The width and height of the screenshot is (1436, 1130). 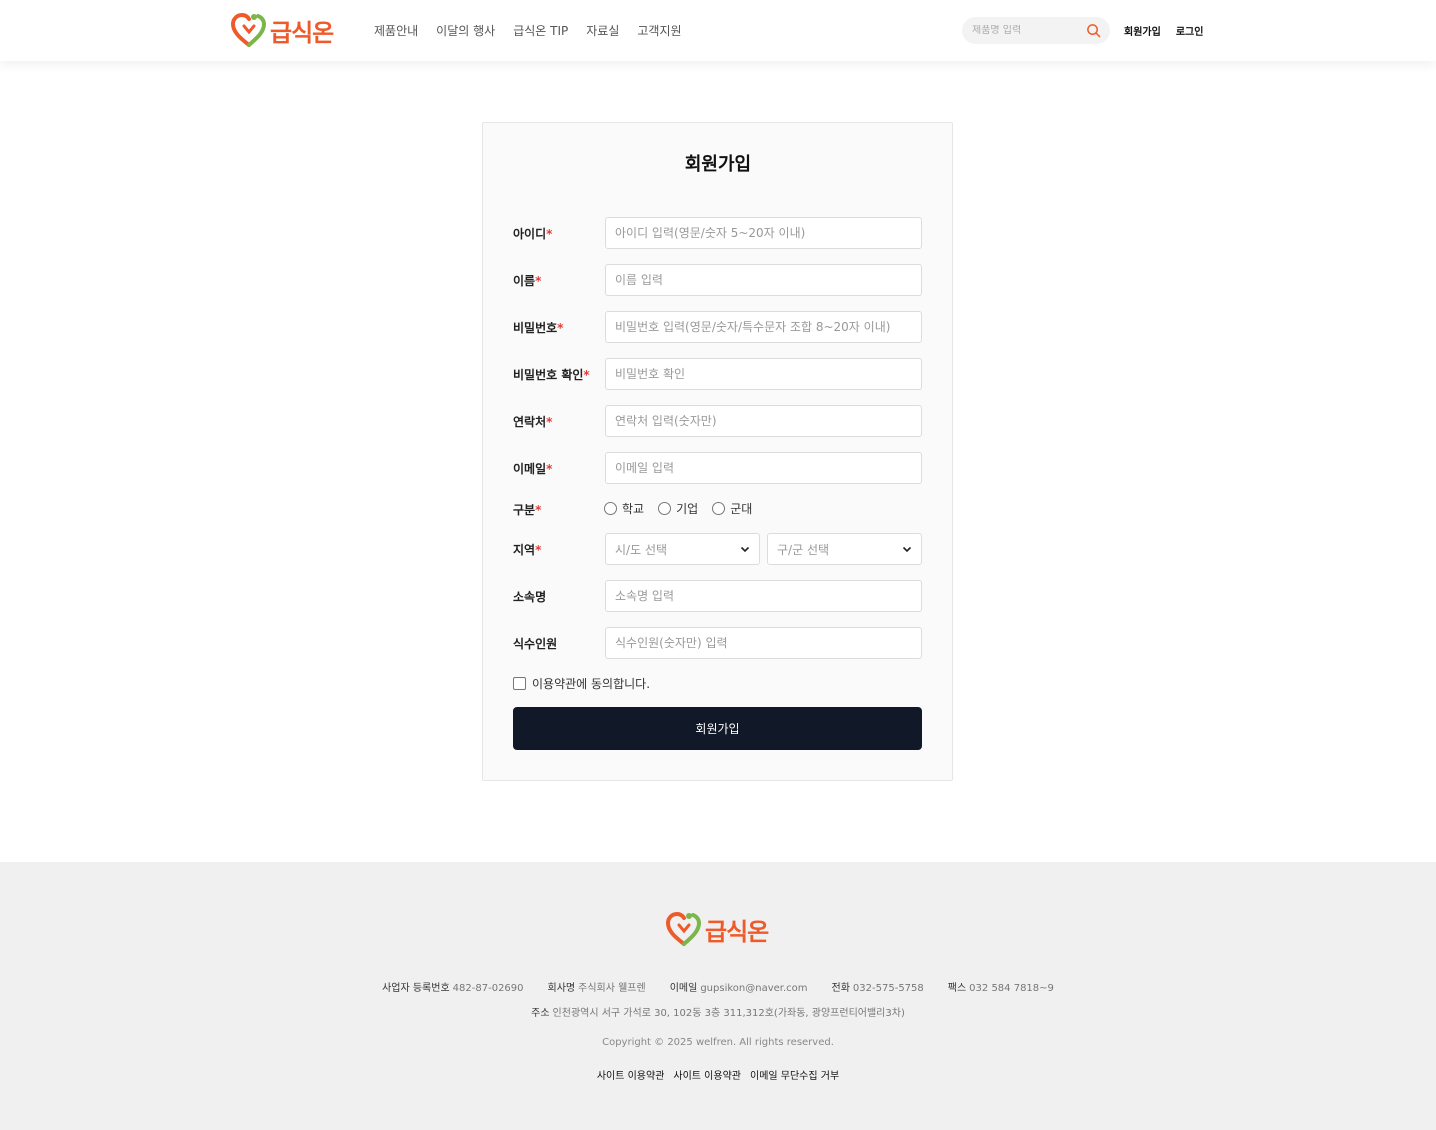 I want to click on email-input, so click(x=763, y=468).